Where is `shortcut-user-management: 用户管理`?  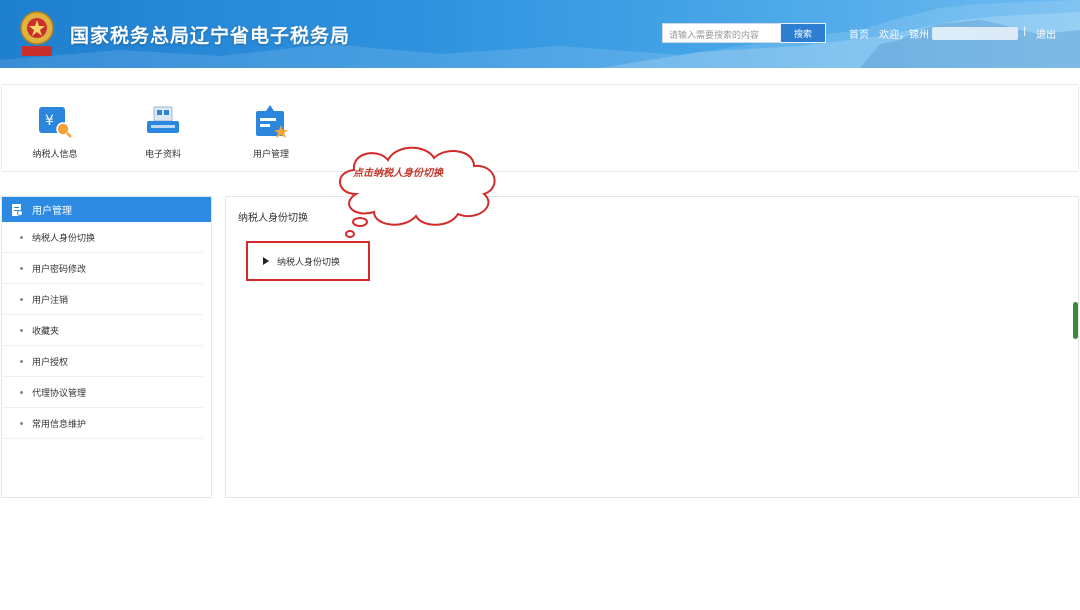
shortcut-user-management: 用户管理 is located at coordinates (271, 132).